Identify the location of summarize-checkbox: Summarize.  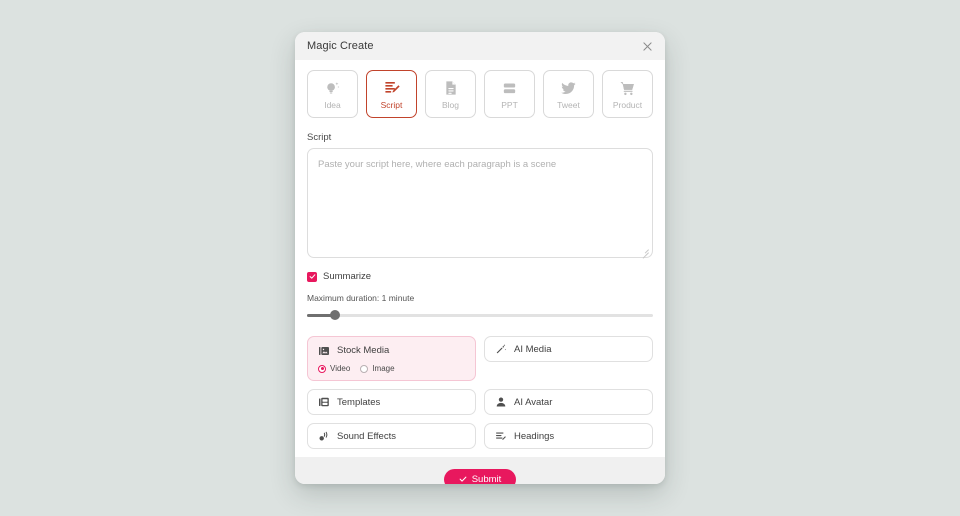
(480, 276).